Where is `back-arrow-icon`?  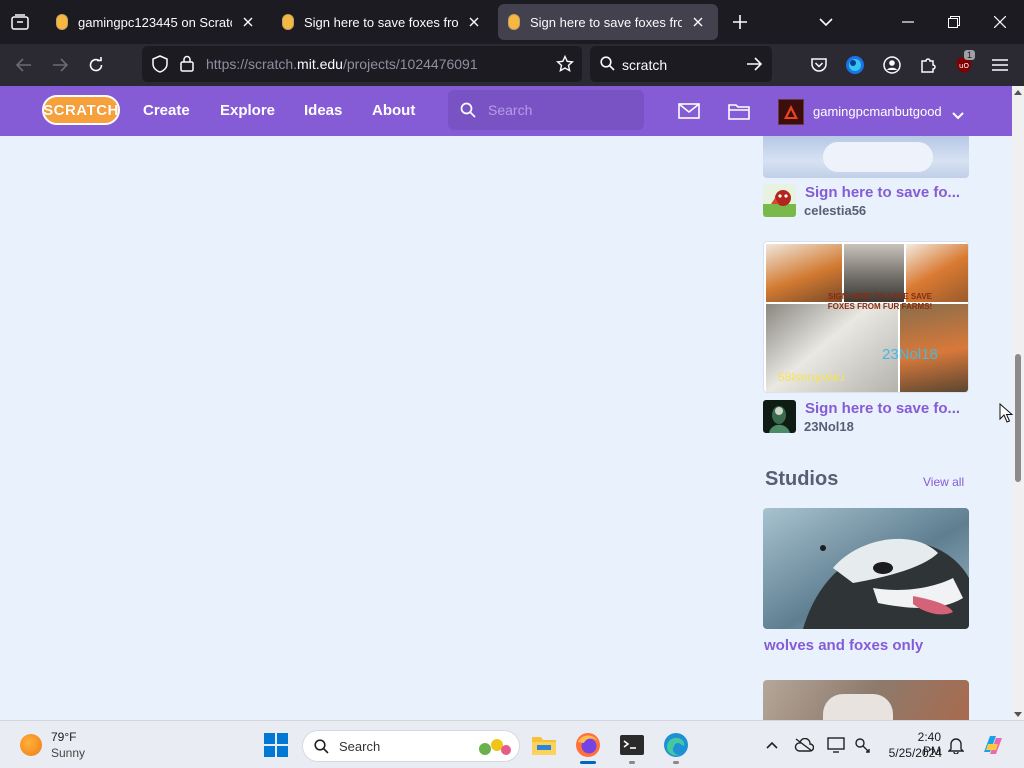 back-arrow-icon is located at coordinates (24, 65).